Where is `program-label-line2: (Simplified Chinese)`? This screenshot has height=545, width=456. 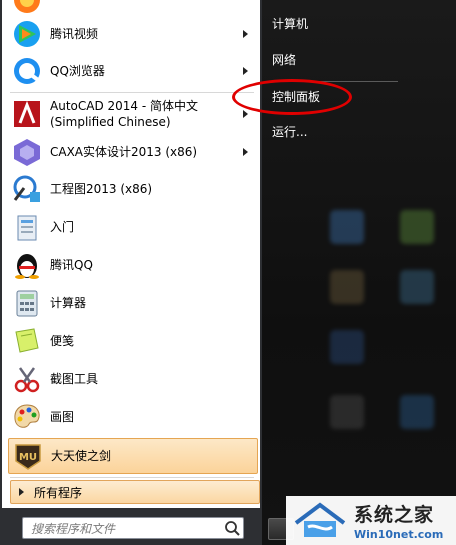 program-label-line2: (Simplified Chinese) is located at coordinates (110, 122).